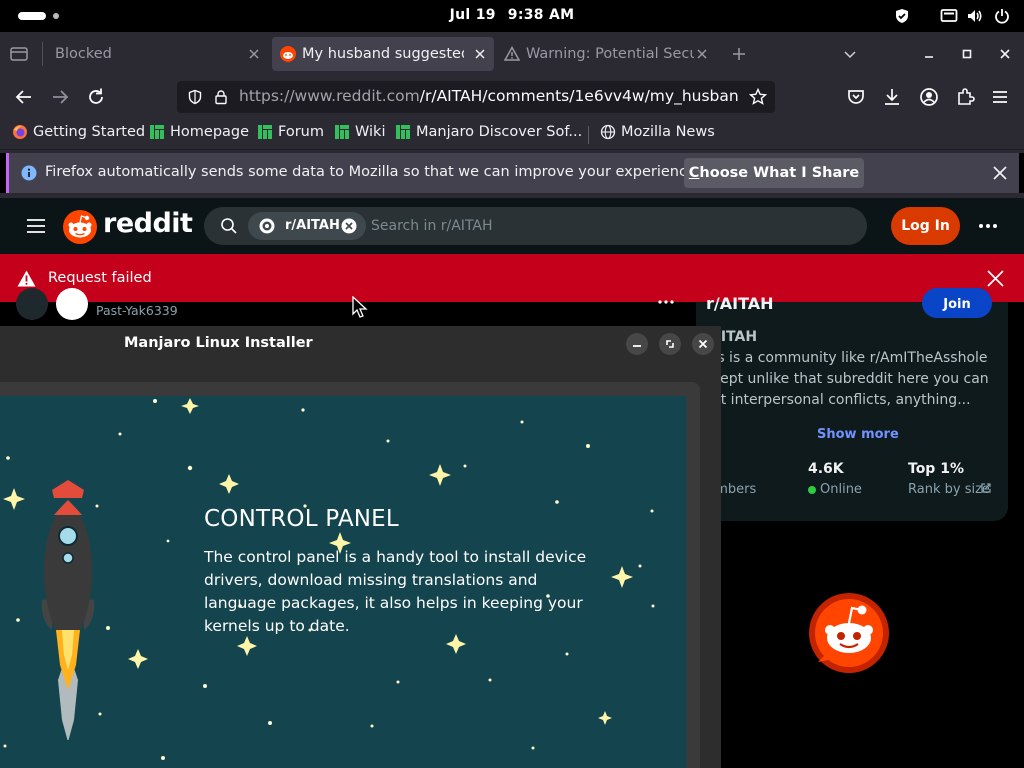  I want to click on remove-filter-icon, so click(349, 226).